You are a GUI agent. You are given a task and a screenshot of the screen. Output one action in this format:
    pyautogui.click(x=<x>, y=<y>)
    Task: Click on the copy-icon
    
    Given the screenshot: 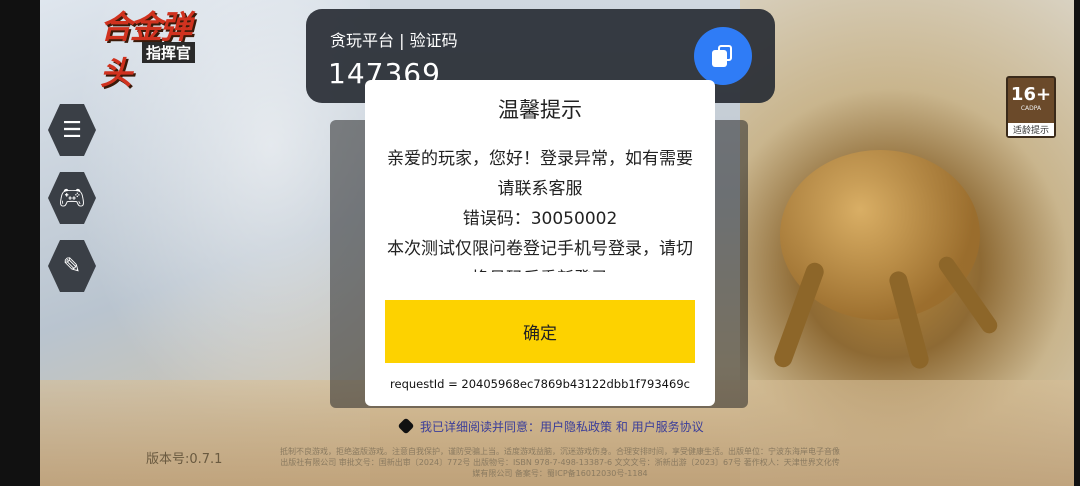 What is the action you would take?
    pyautogui.click(x=723, y=56)
    